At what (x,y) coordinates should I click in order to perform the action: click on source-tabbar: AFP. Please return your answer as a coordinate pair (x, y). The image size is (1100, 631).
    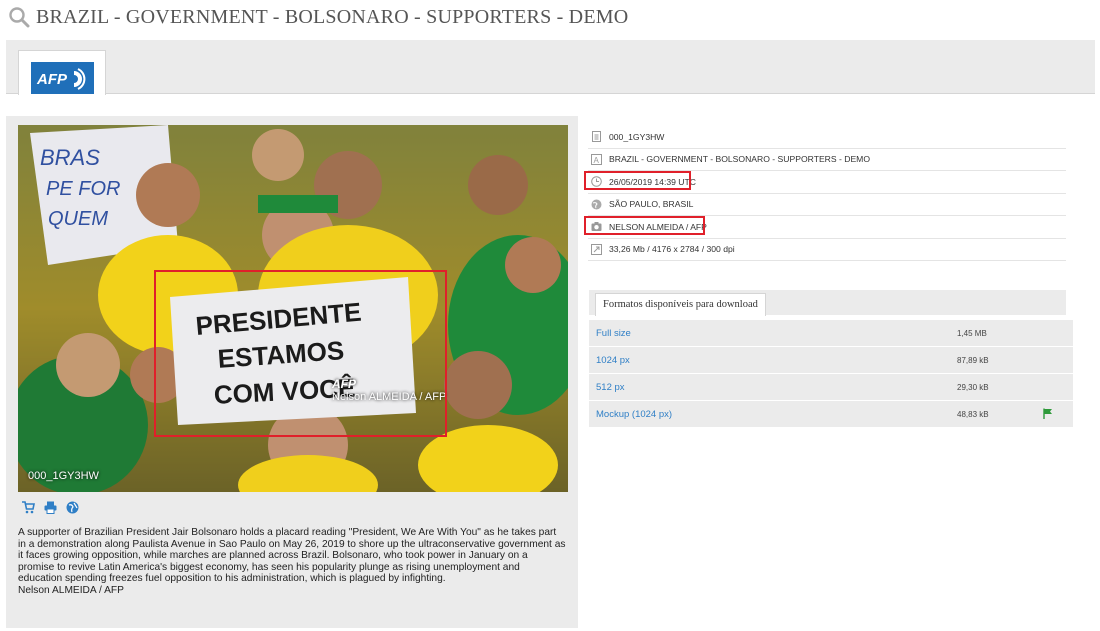
    Looking at the image, I should click on (550, 67).